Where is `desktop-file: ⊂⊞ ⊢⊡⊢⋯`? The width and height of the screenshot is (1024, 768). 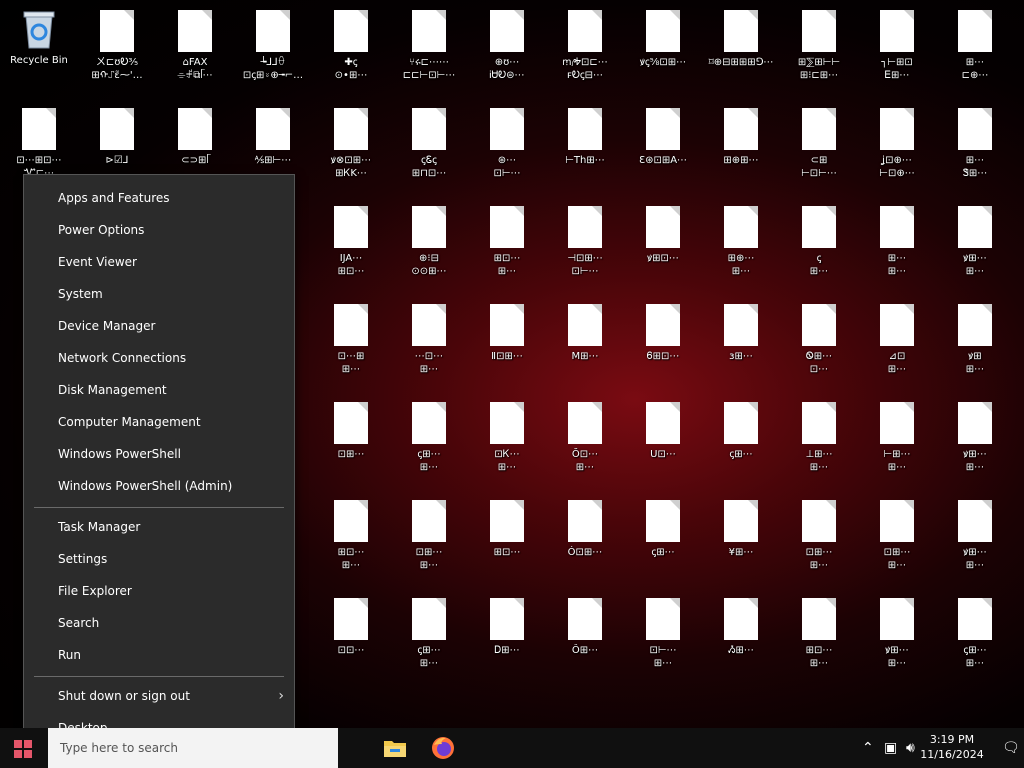 desktop-file: ⊂⊞ ⊢⊡⊢⋯ is located at coordinates (819, 146).